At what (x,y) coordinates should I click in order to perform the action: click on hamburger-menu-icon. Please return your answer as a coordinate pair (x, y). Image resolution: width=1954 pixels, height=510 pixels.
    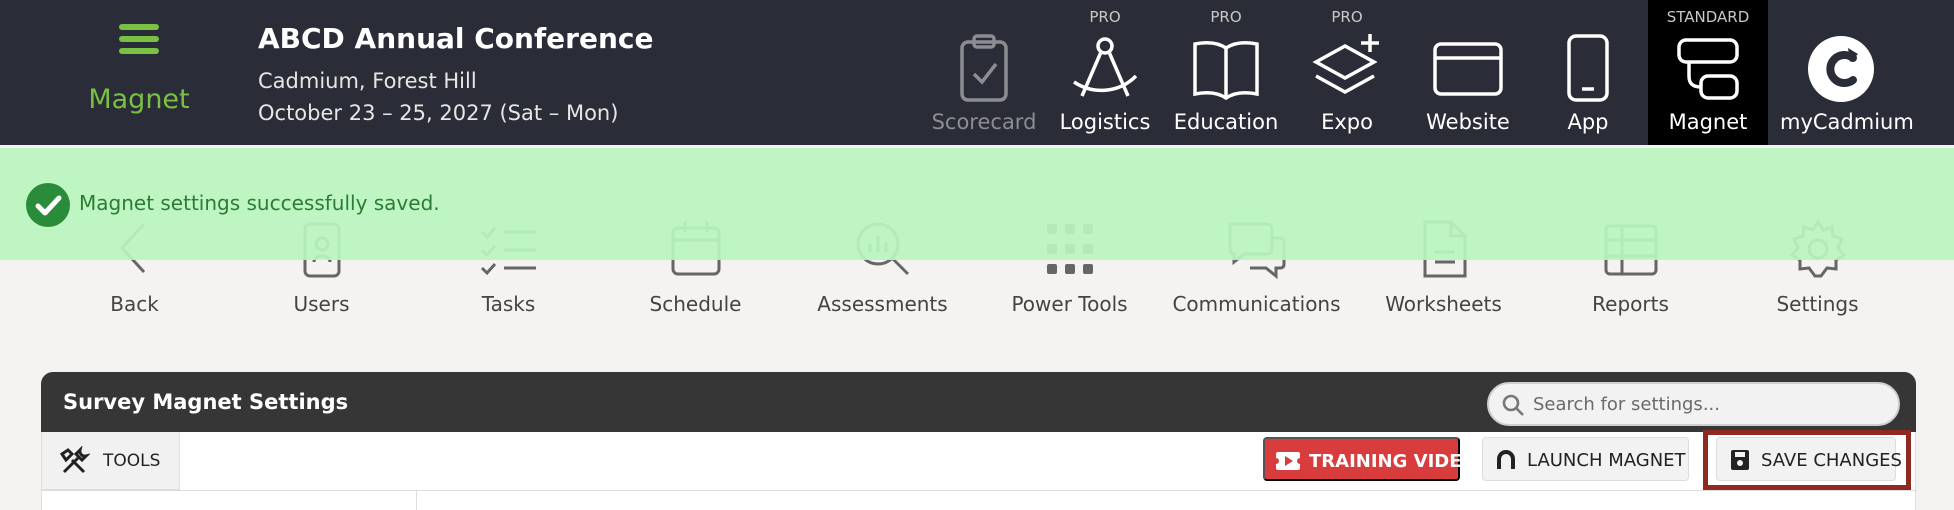
    Looking at the image, I should click on (139, 39).